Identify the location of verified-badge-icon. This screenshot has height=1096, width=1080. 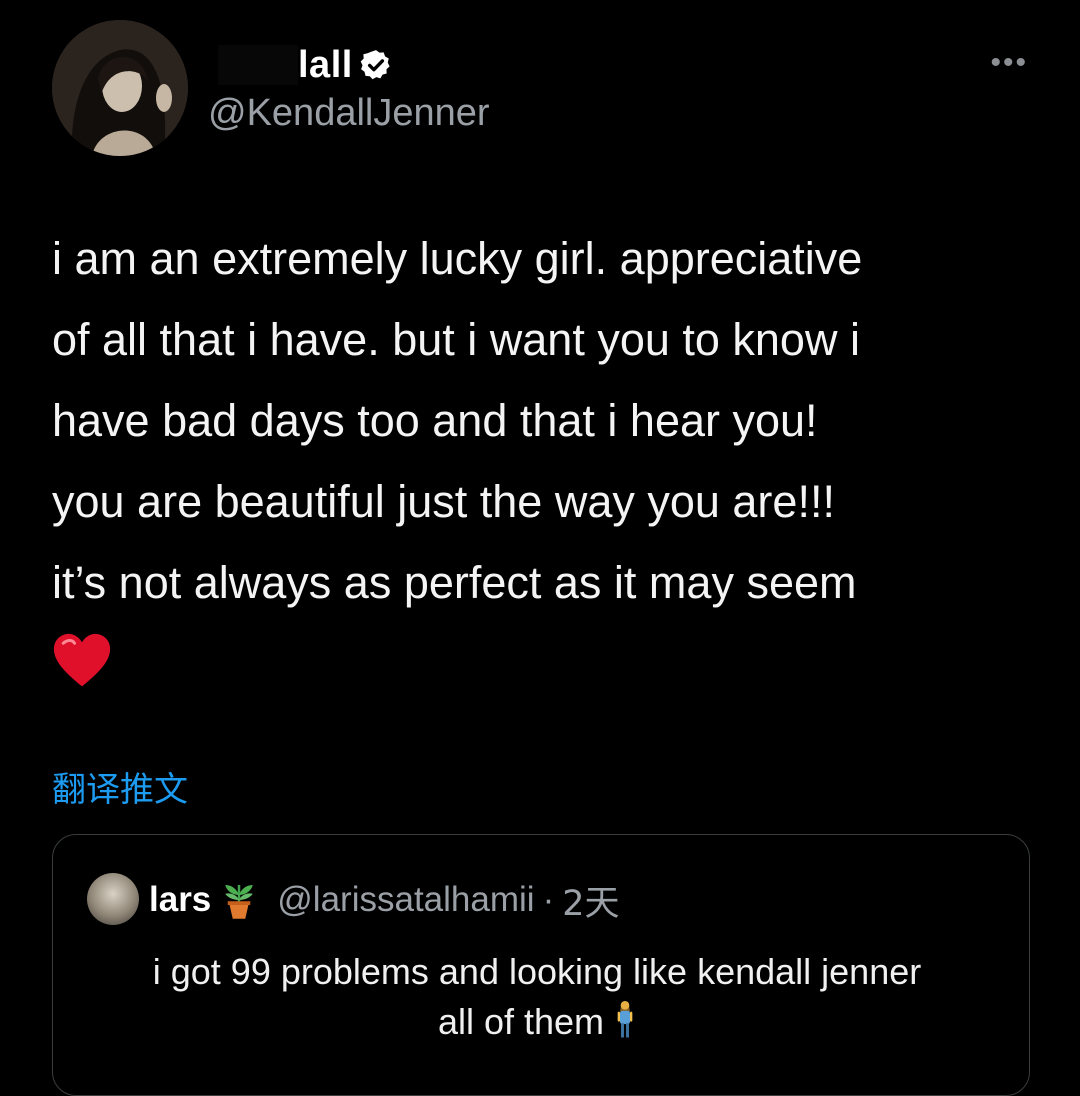
(375, 65).